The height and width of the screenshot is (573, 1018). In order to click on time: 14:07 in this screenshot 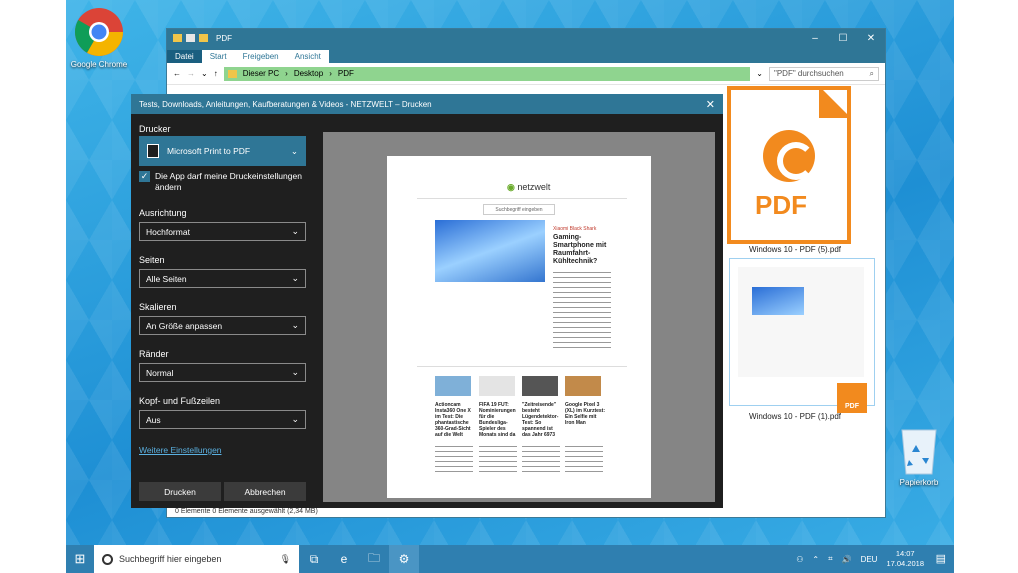, I will do `click(905, 553)`.